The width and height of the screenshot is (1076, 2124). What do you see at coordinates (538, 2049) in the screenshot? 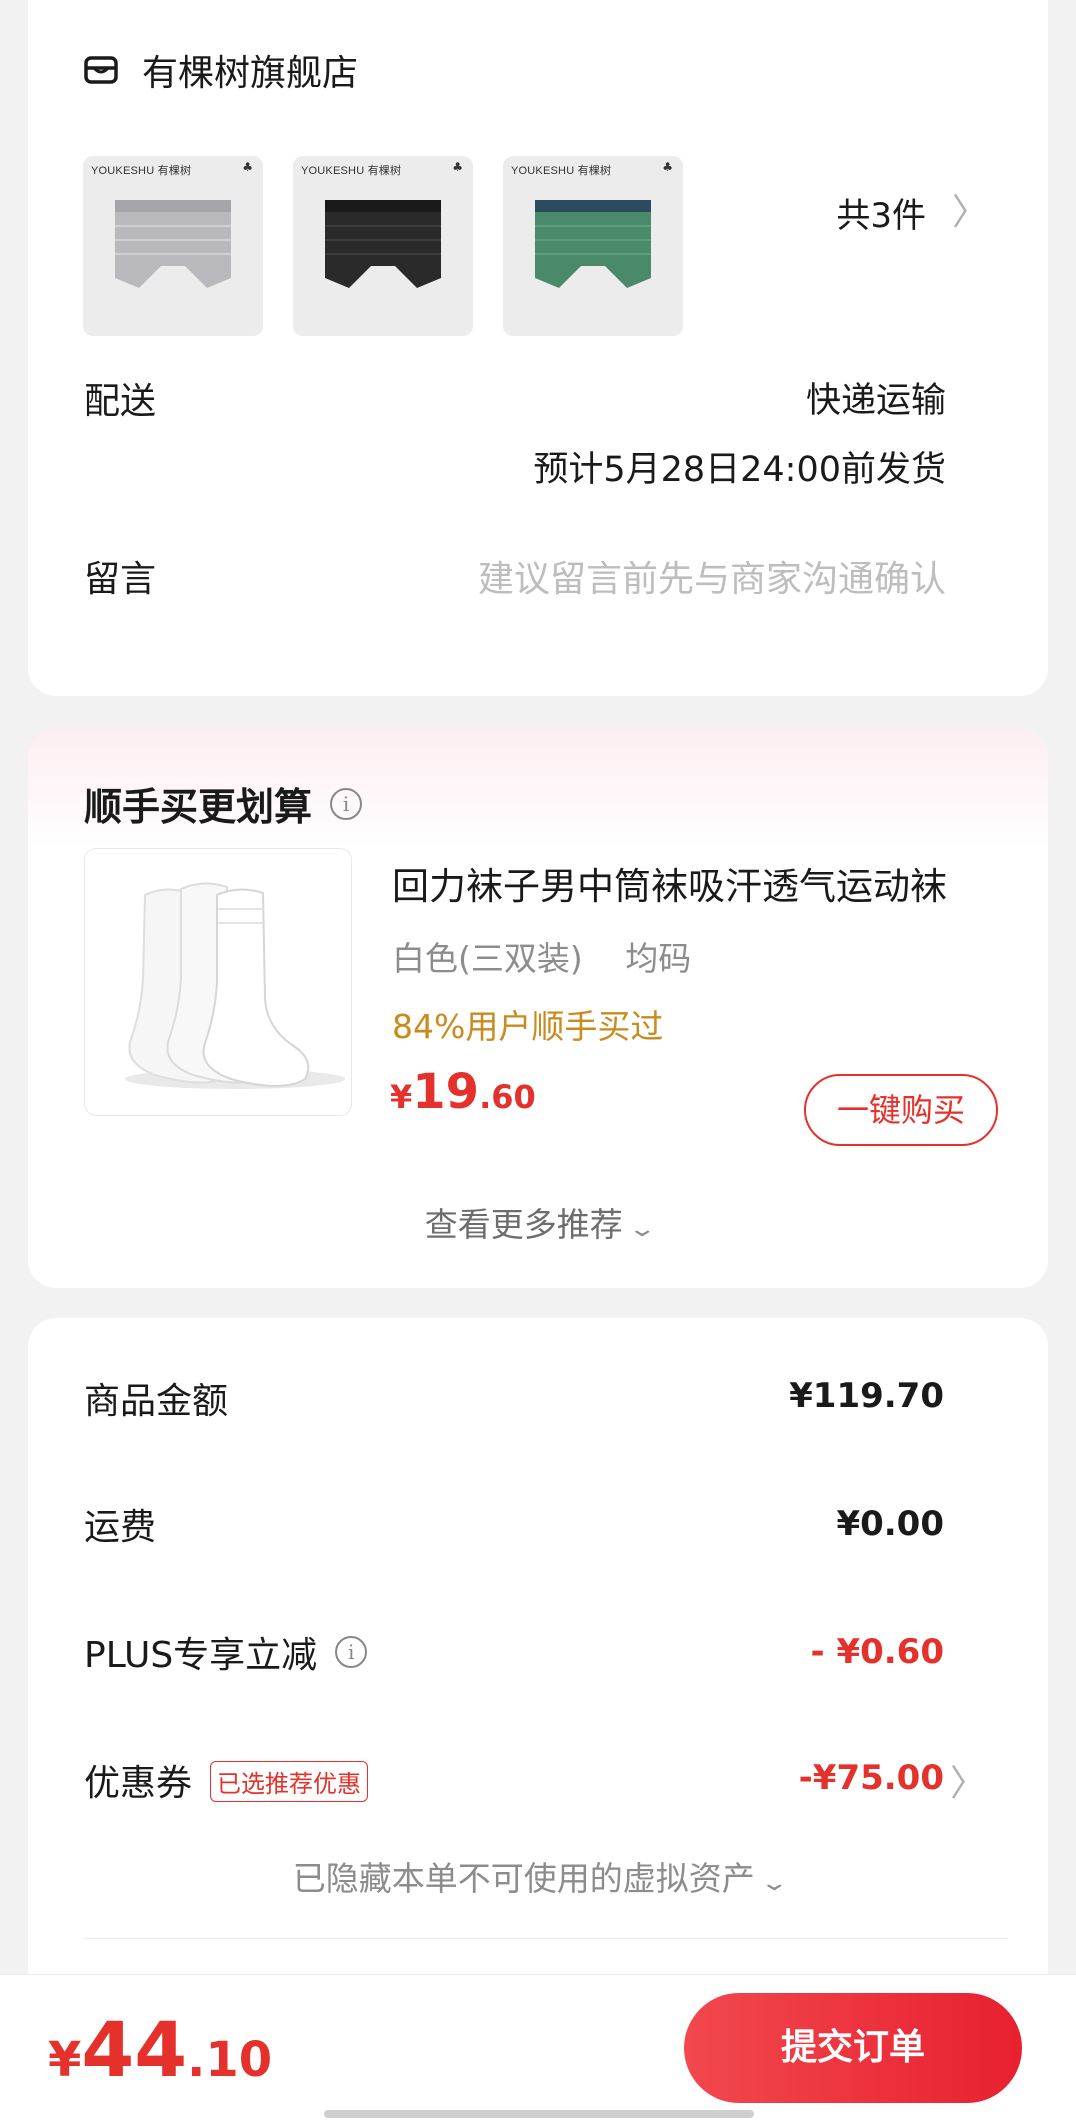
I see `checkout-bar: ¥ 44 .10 提交订单` at bounding box center [538, 2049].